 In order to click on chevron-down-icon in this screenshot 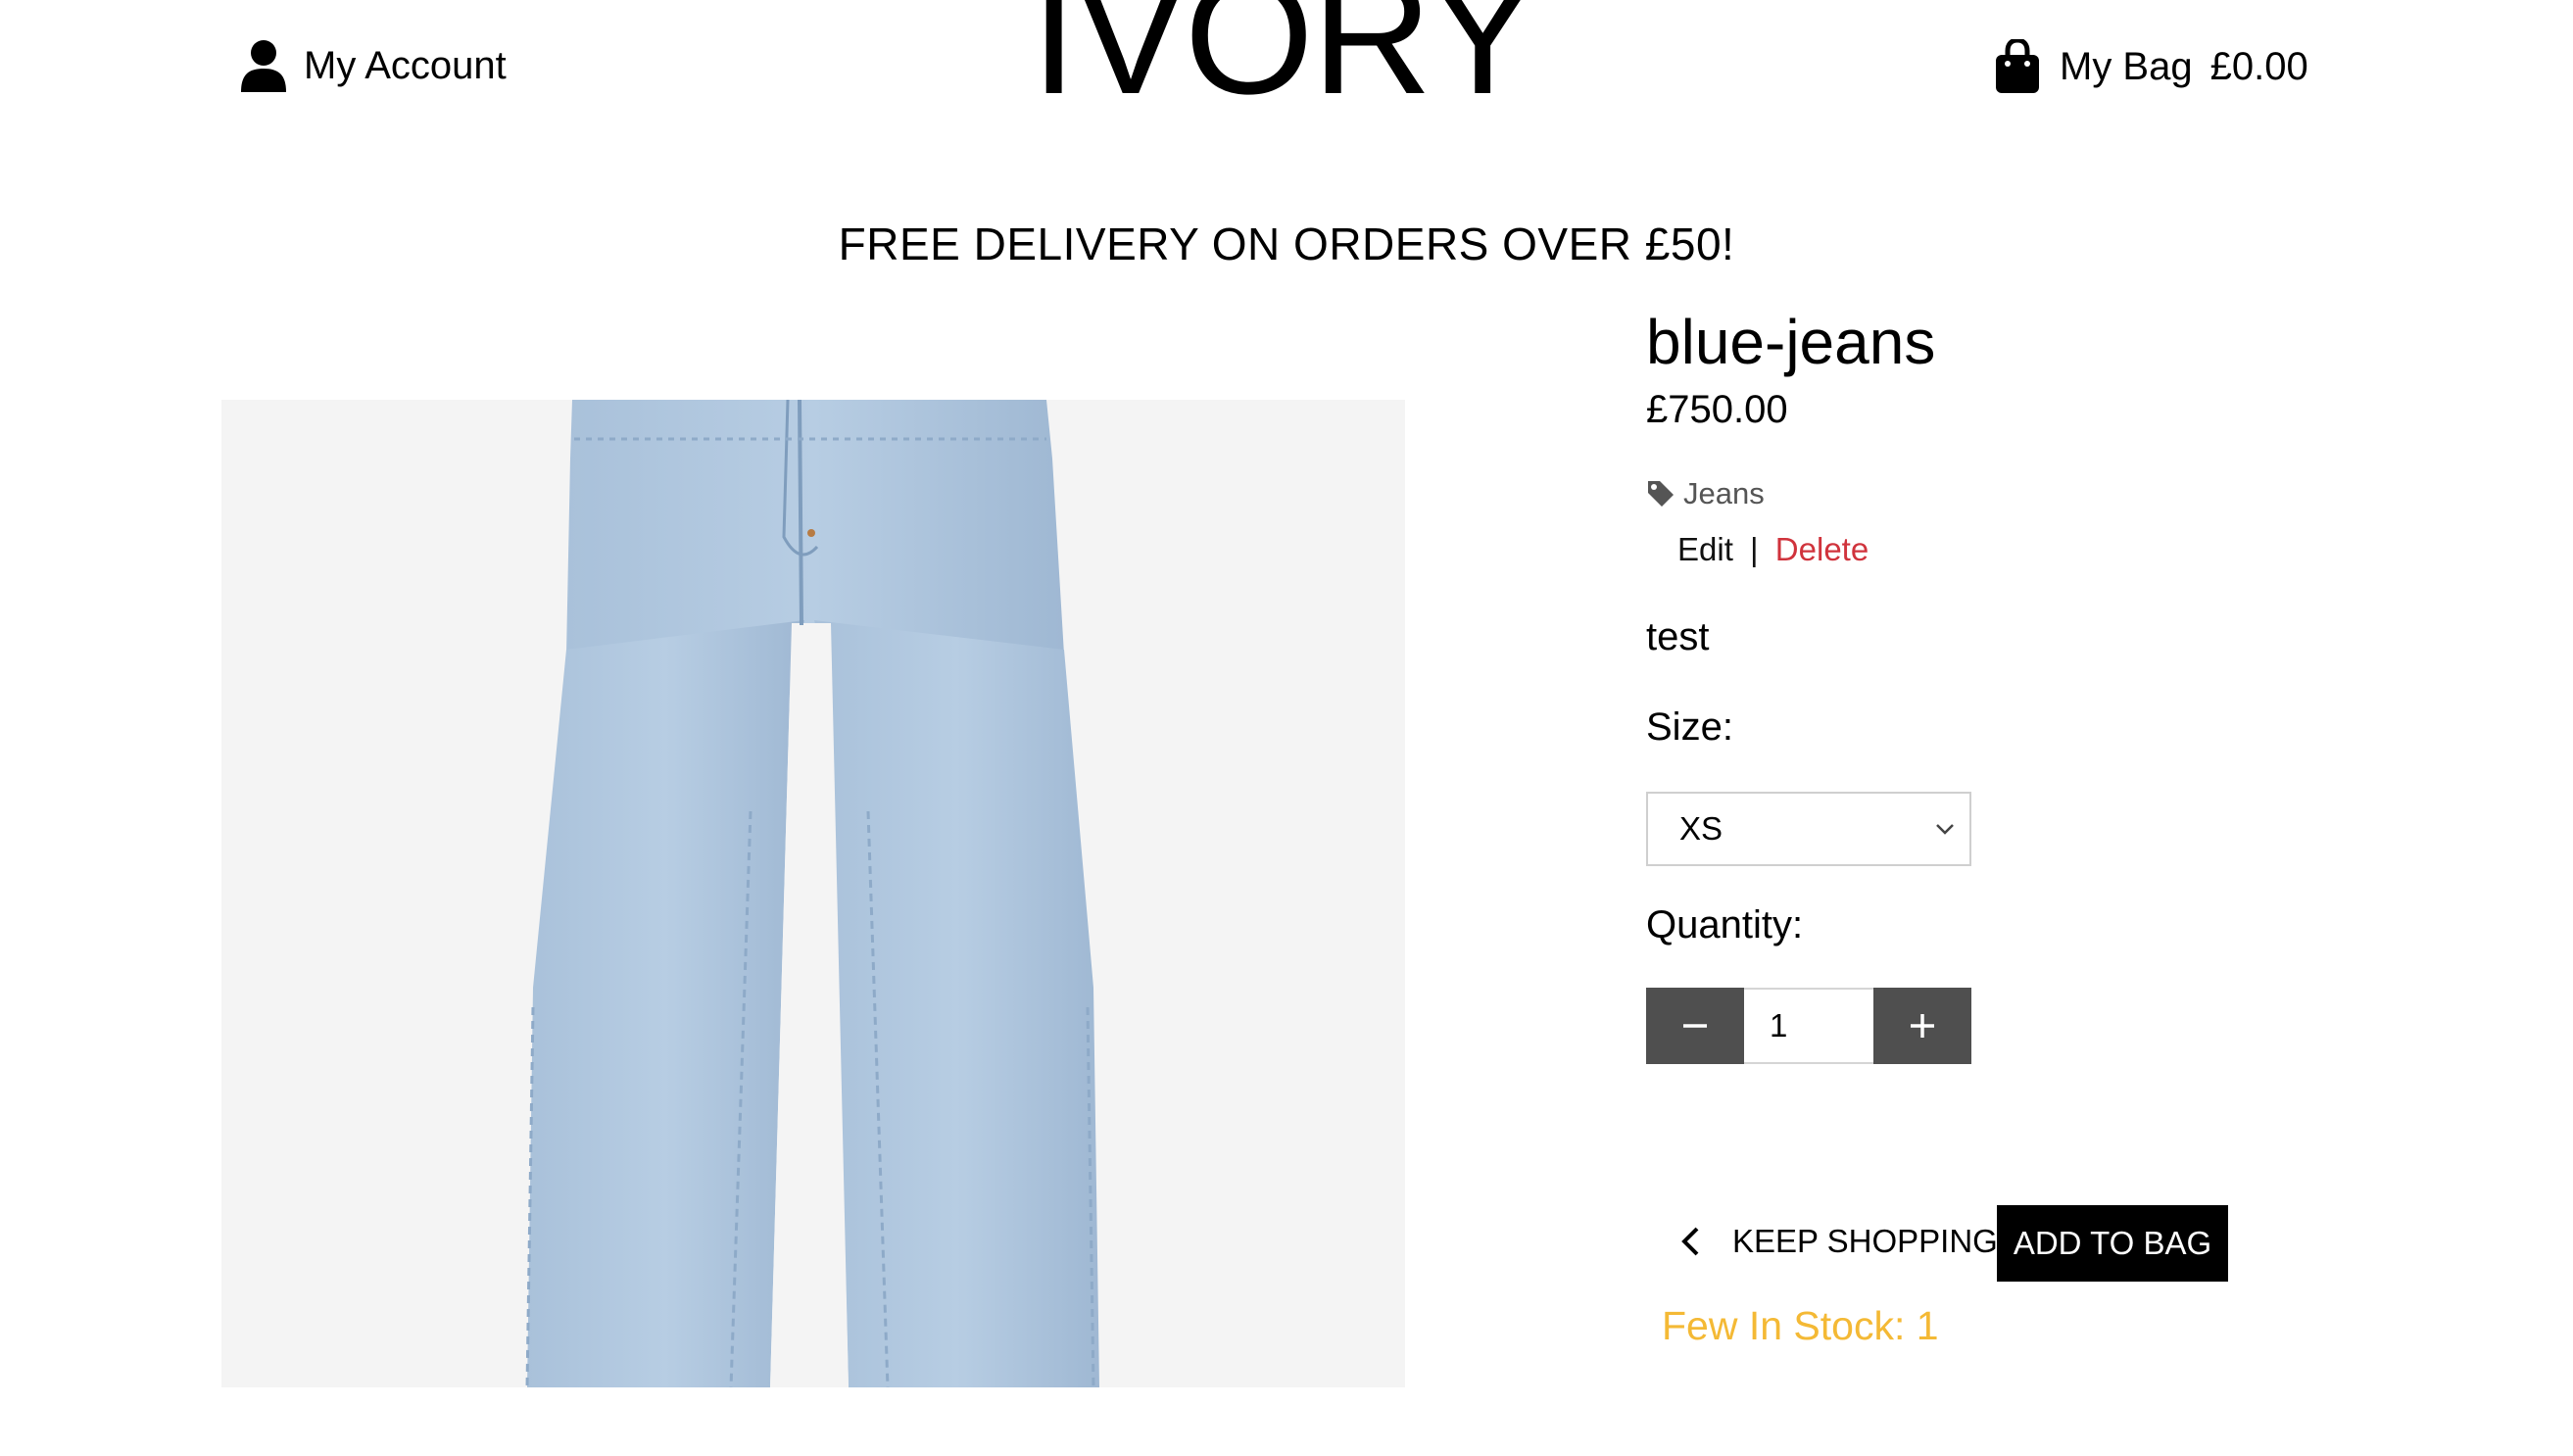, I will do `click(1945, 829)`.